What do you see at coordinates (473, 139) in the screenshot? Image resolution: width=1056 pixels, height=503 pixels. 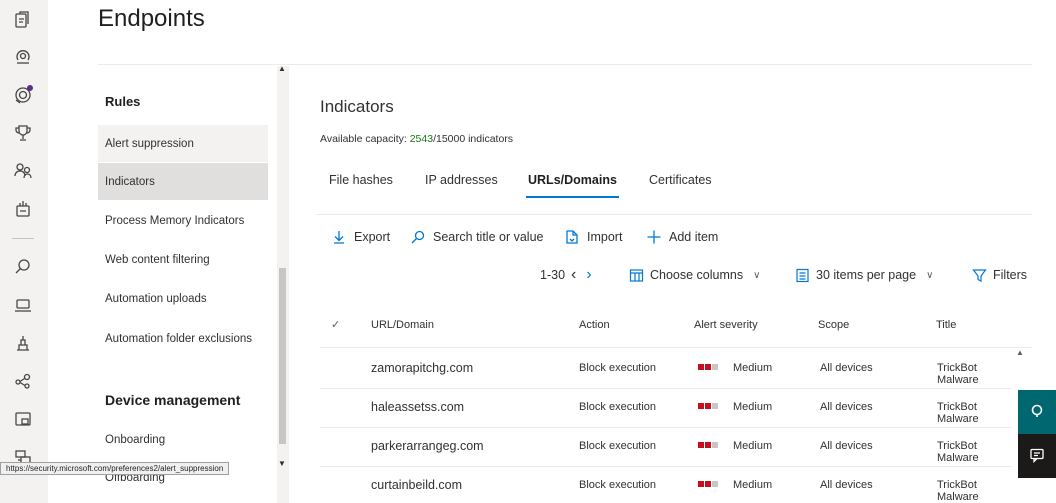 I see `capacity-total: /15000 indicators` at bounding box center [473, 139].